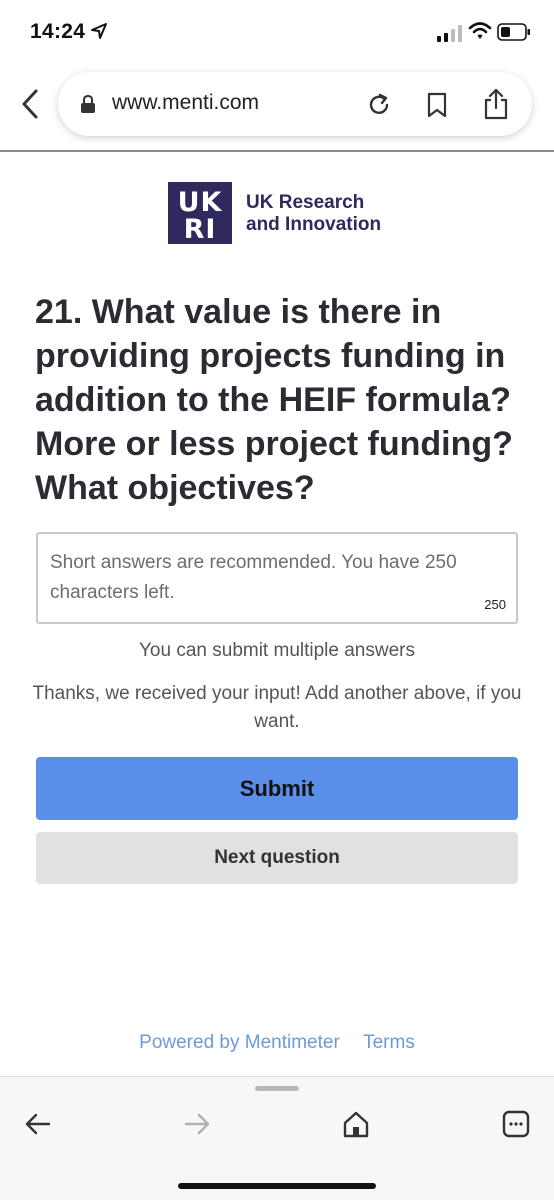  Describe the element at coordinates (437, 105) in the screenshot. I see `bookmark-icon` at that location.